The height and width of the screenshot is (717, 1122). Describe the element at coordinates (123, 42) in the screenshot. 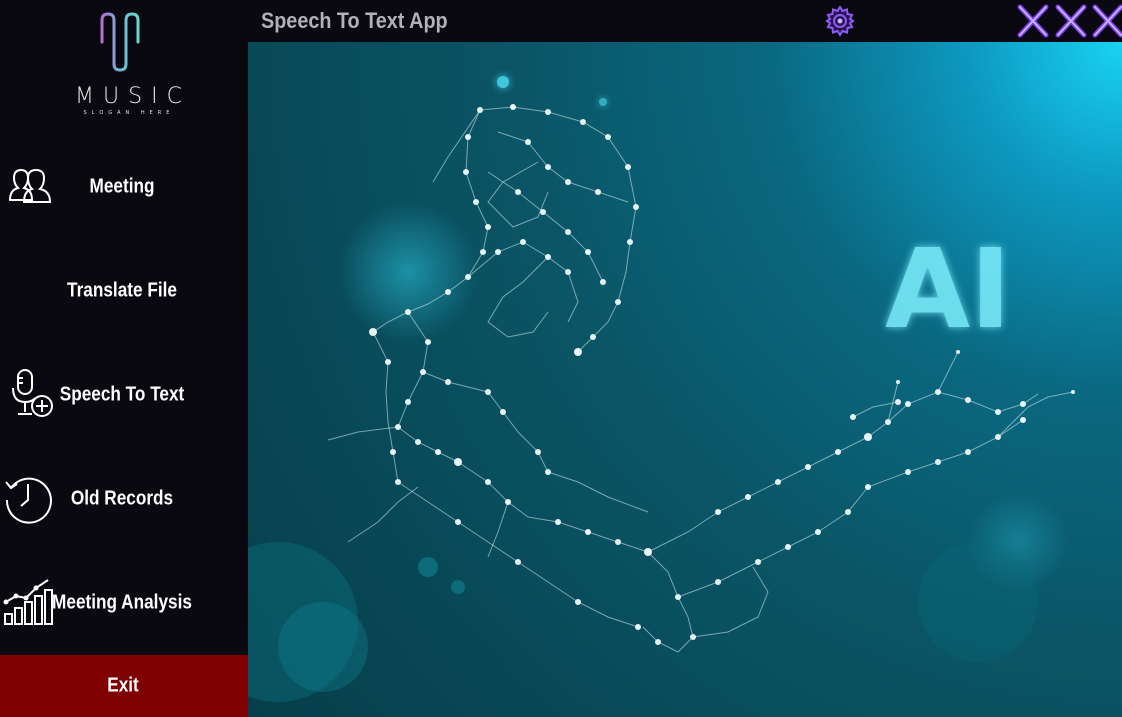

I see `sound-wave-logo-icon` at that location.